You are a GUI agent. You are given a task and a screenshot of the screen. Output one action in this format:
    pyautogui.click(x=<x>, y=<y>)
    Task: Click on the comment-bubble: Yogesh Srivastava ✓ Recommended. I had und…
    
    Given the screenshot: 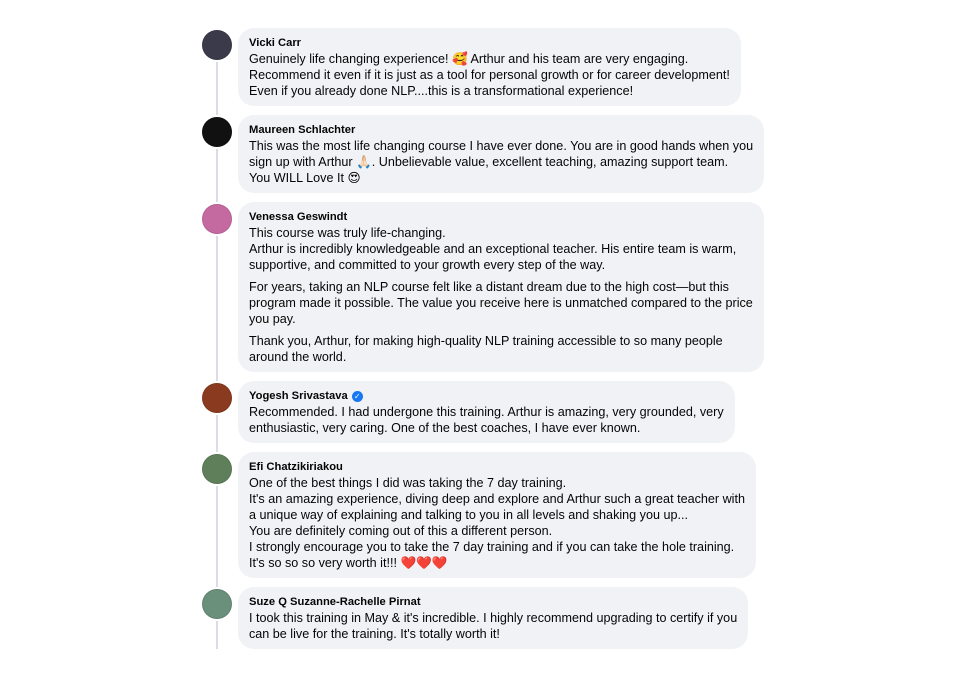 What is the action you would take?
    pyautogui.click(x=486, y=412)
    